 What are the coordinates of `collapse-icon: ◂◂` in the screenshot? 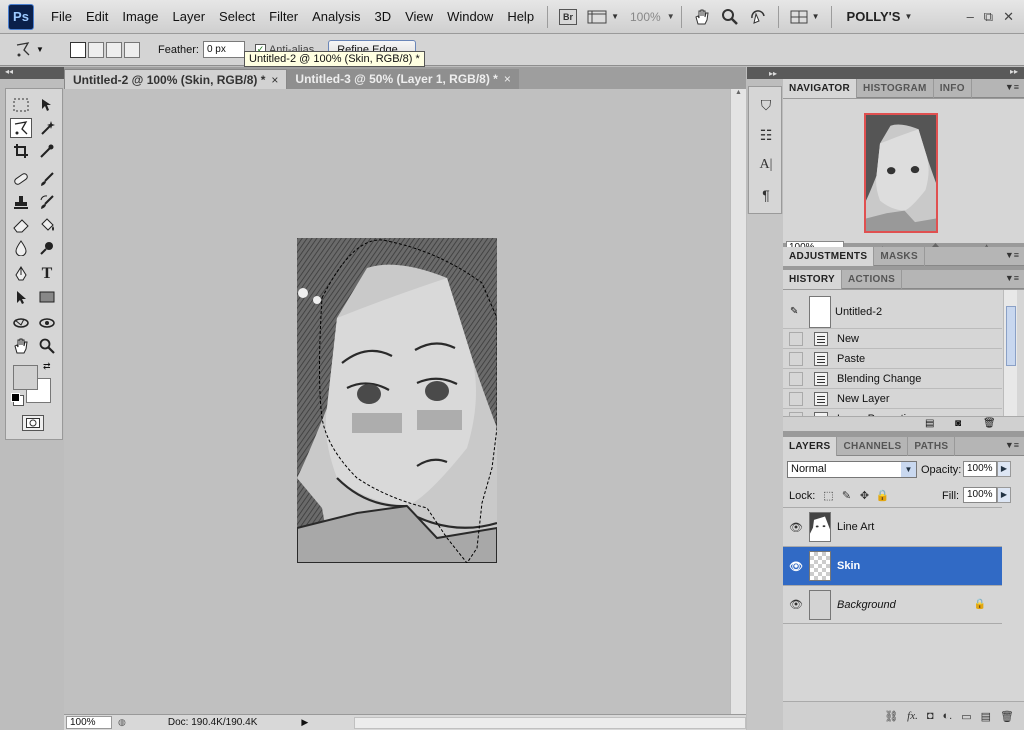 It's located at (9, 71).